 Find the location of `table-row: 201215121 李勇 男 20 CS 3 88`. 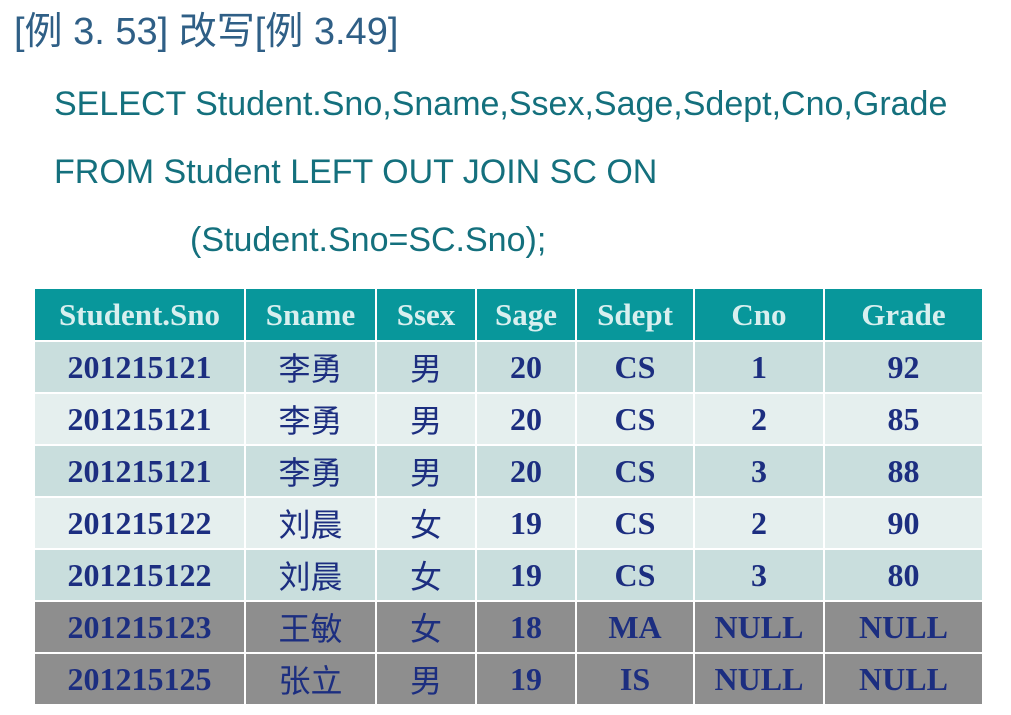

table-row: 201215121 李勇 男 20 CS 3 88 is located at coordinates (508, 471).